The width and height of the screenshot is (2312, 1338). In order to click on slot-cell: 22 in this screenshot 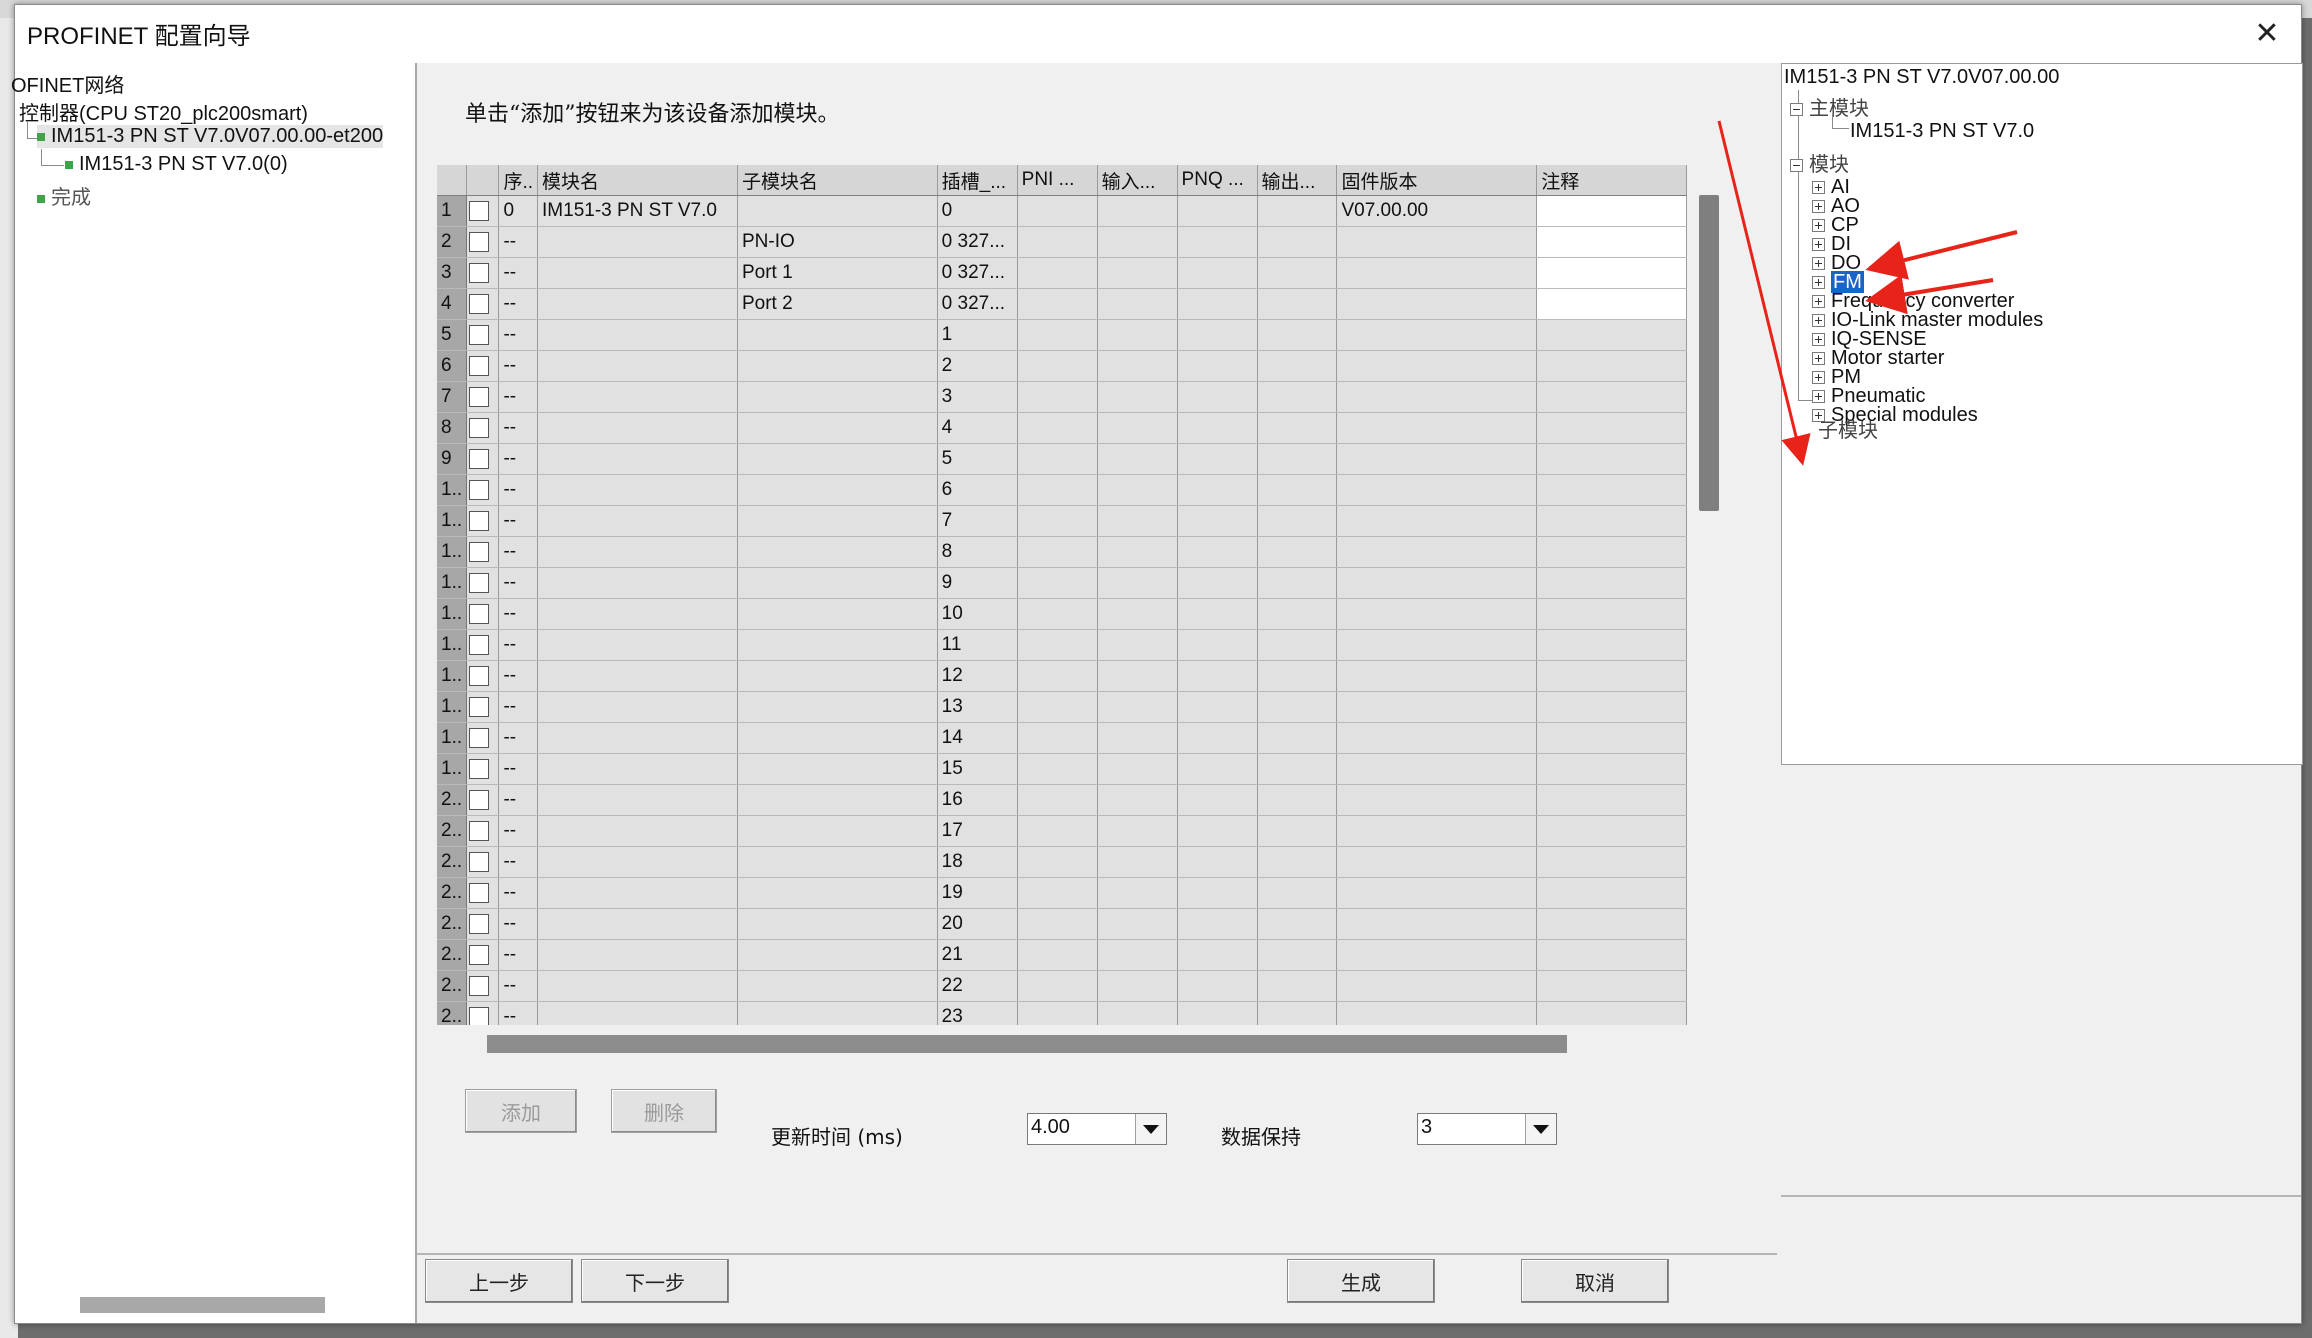, I will do `click(977, 986)`.